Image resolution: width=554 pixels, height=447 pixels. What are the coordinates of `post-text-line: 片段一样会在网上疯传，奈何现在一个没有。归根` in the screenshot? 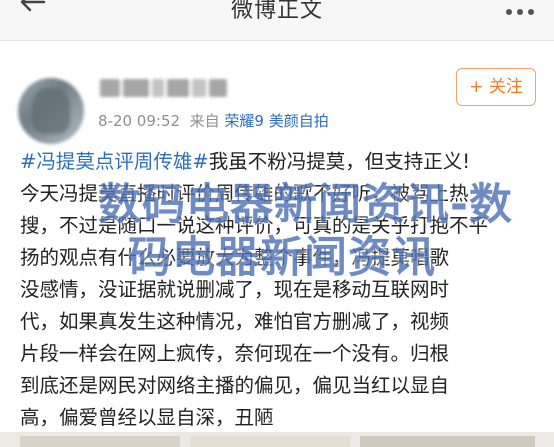 It's located at (280, 354).